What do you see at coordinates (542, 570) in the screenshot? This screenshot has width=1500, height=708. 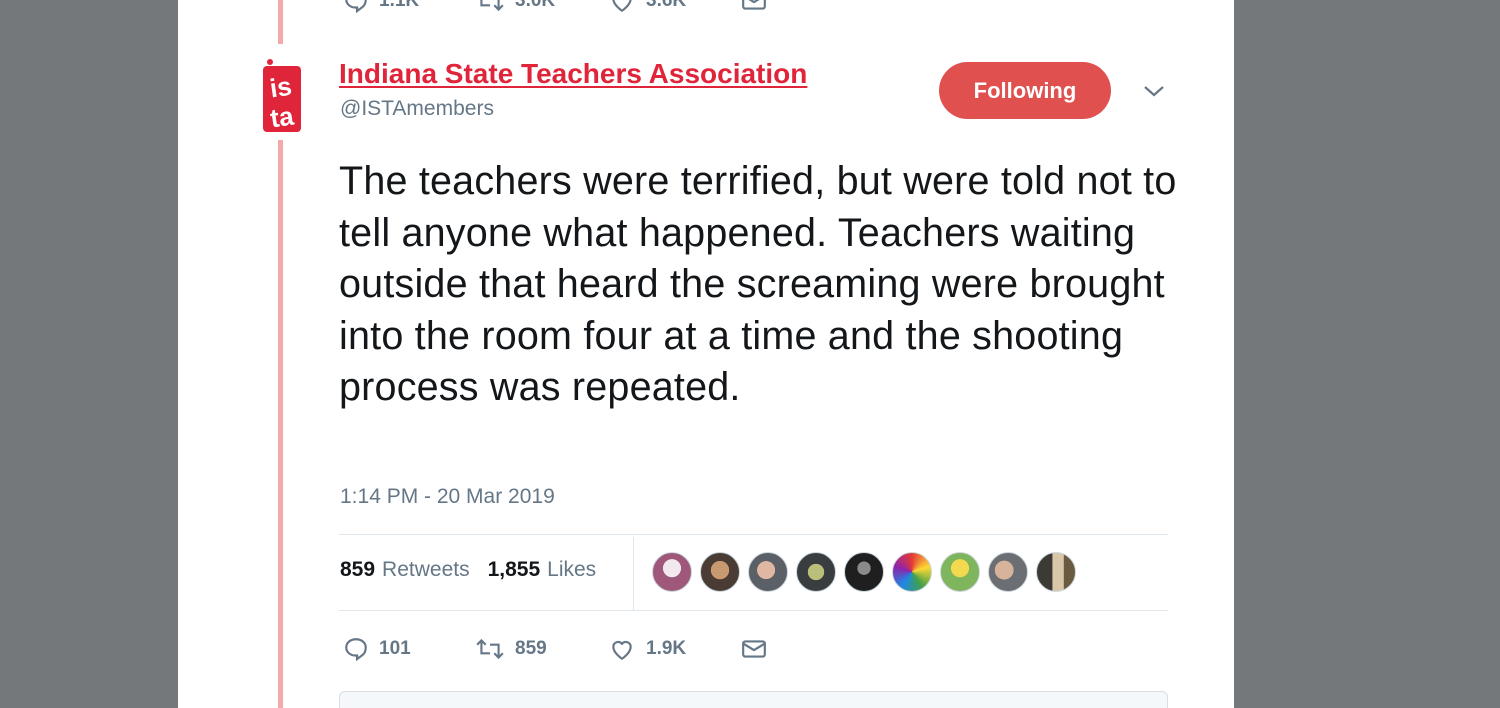 I see `likes-stat: 1,855 Likes` at bounding box center [542, 570].